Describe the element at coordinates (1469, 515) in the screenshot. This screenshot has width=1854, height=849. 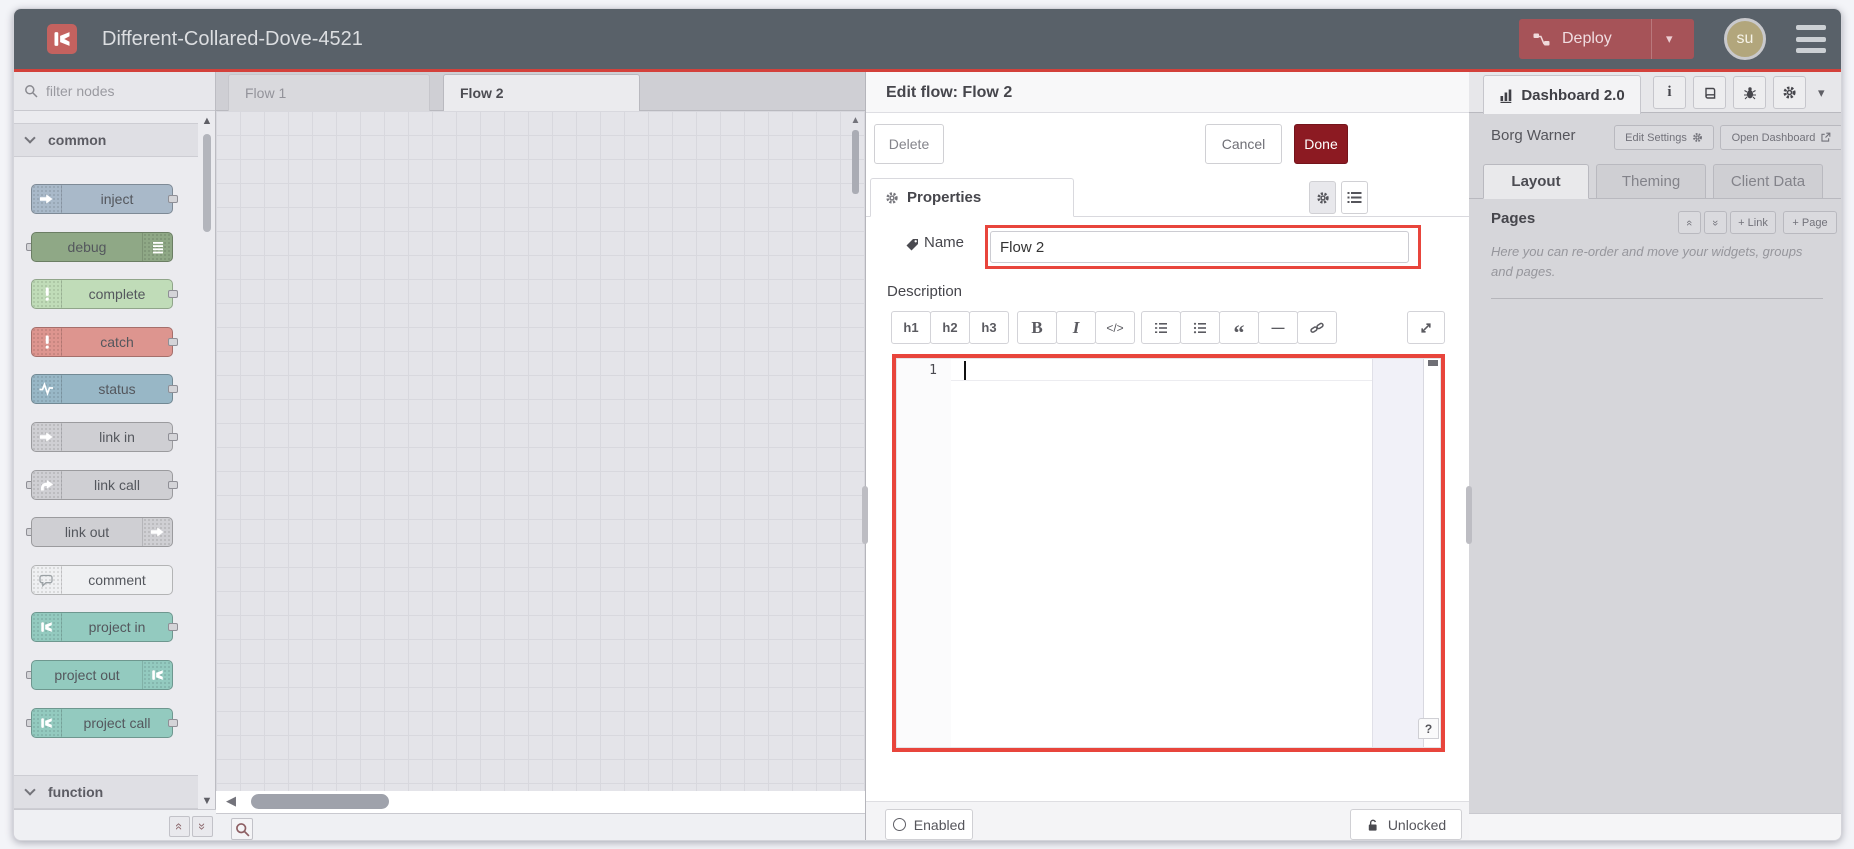
I see `sidebar-resize-handle` at that location.